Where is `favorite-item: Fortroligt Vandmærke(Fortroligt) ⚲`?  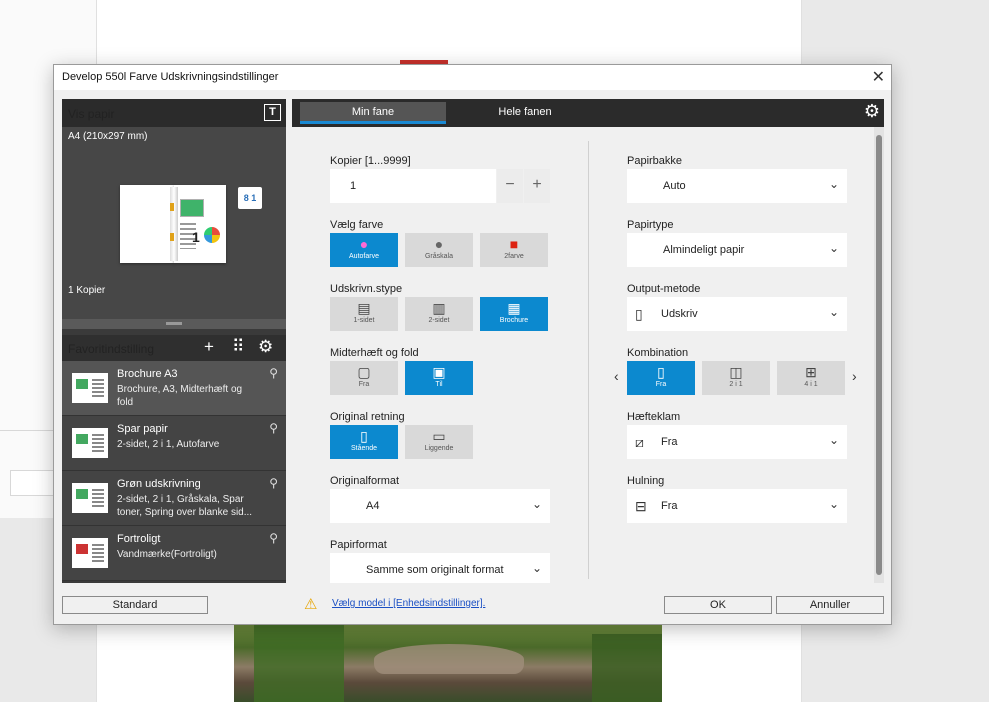
favorite-item: Fortroligt Vandmærke(Fortroligt) ⚲ is located at coordinates (174, 553).